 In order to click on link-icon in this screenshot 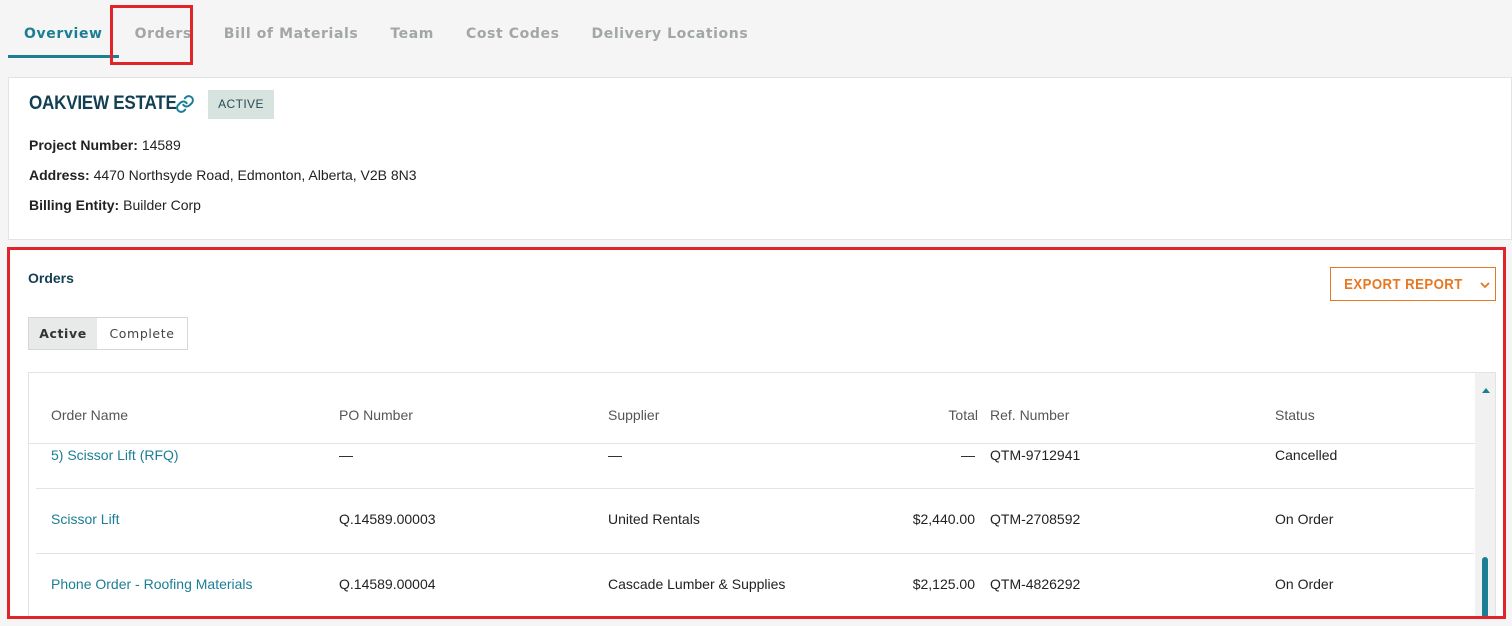, I will do `click(185, 104)`.